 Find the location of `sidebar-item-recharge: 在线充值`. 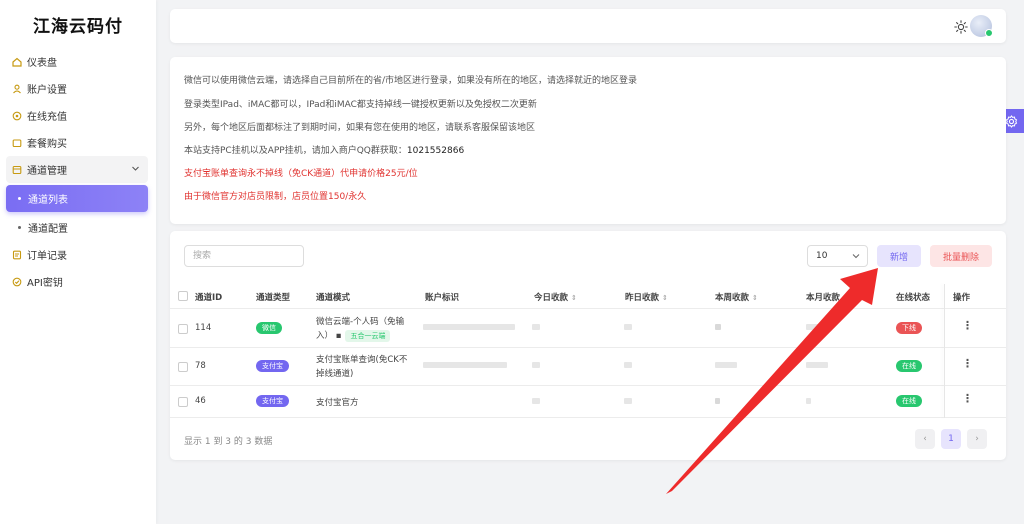

sidebar-item-recharge: 在线充值 is located at coordinates (77, 115).